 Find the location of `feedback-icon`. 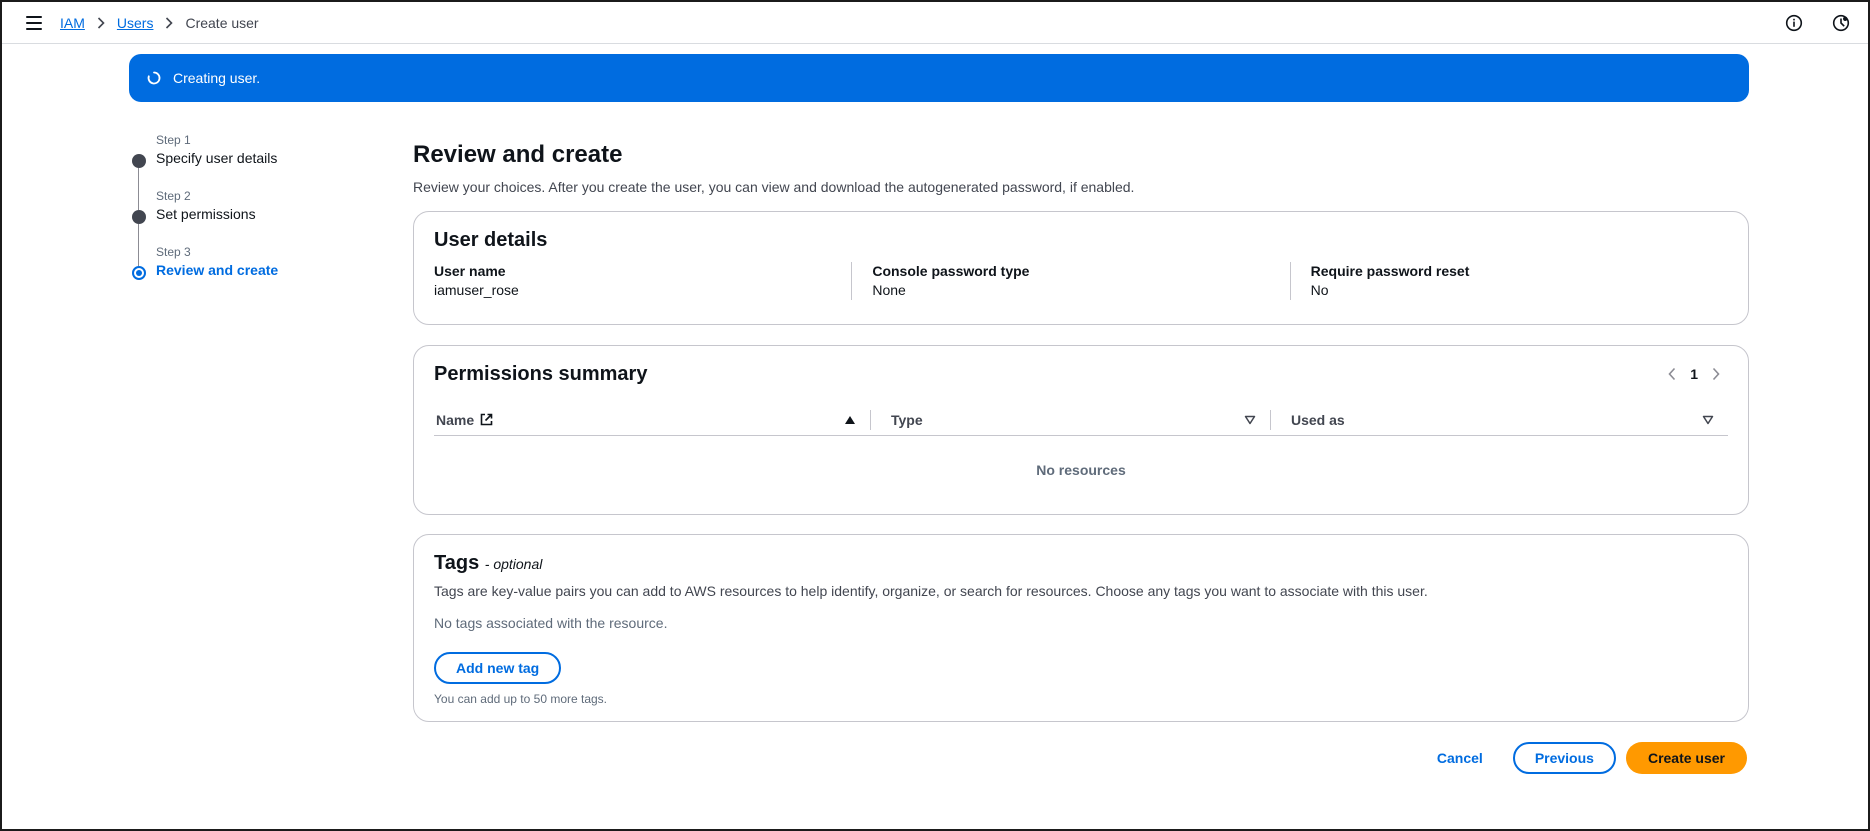

feedback-icon is located at coordinates (1841, 23).